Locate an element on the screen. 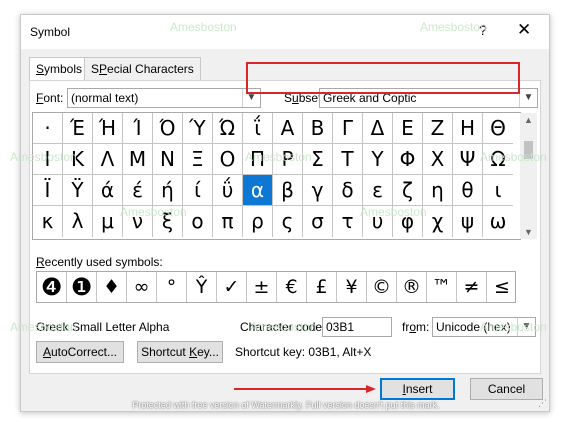 Image resolution: width=572 pixels, height=422 pixels. symbol-cell: Δ is located at coordinates (378, 128).